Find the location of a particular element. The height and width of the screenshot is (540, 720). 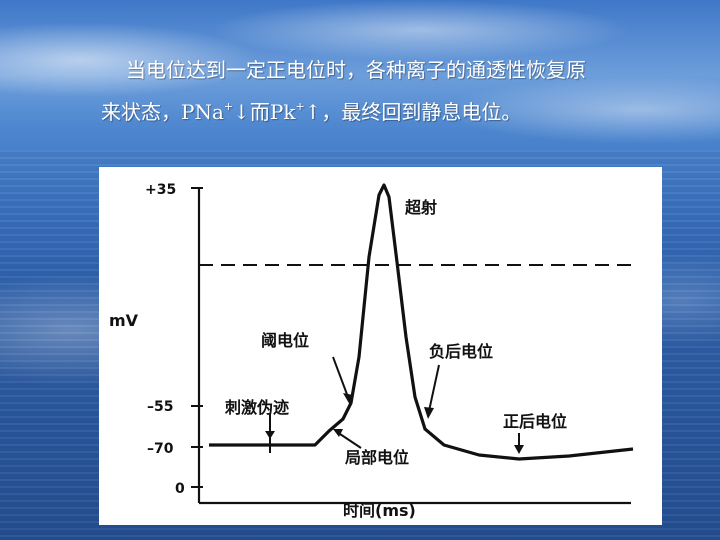

y-axis-label: mV is located at coordinates (124, 320).